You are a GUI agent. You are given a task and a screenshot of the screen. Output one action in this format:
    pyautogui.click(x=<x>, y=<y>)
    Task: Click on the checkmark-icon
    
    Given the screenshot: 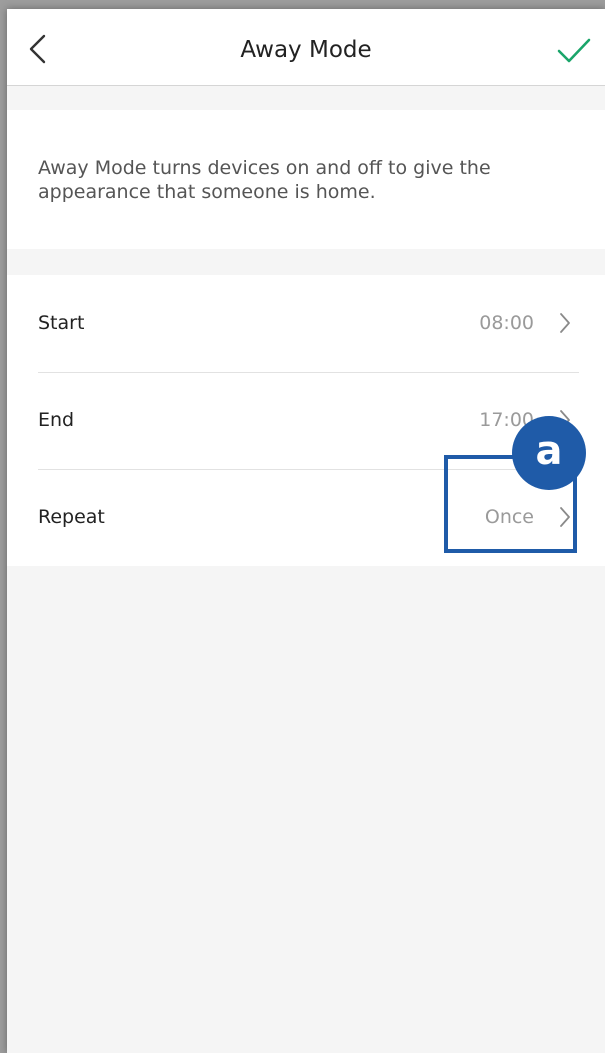 What is the action you would take?
    pyautogui.click(x=574, y=51)
    